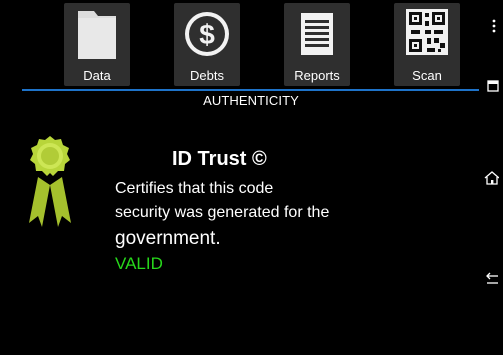 Image resolution: width=503 pixels, height=355 pixels. Describe the element at coordinates (491, 26) in the screenshot. I see `more-icon` at that location.